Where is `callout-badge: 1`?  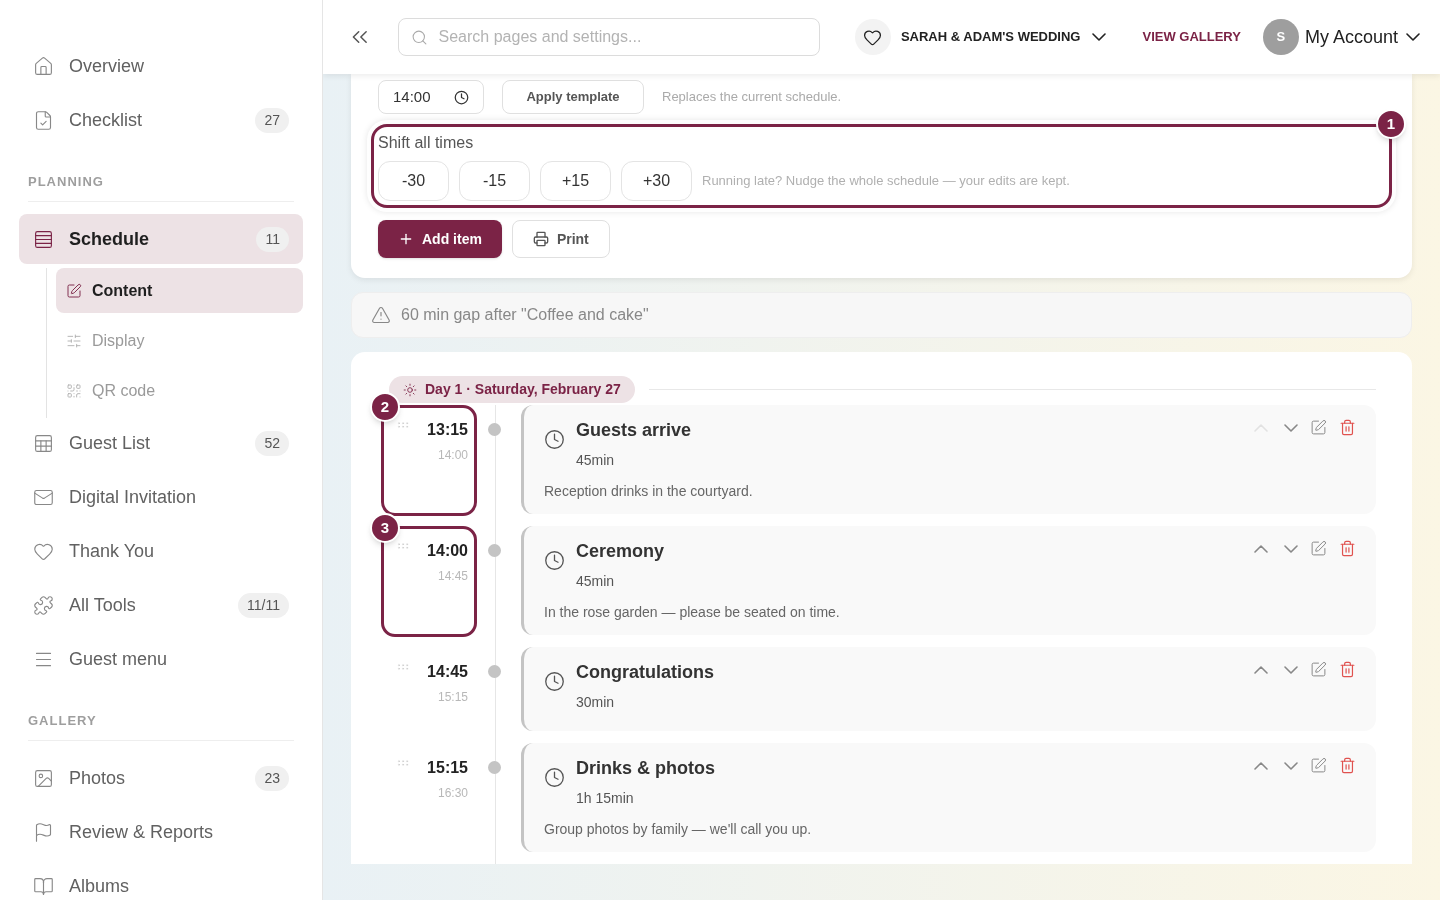 callout-badge: 1 is located at coordinates (1391, 124).